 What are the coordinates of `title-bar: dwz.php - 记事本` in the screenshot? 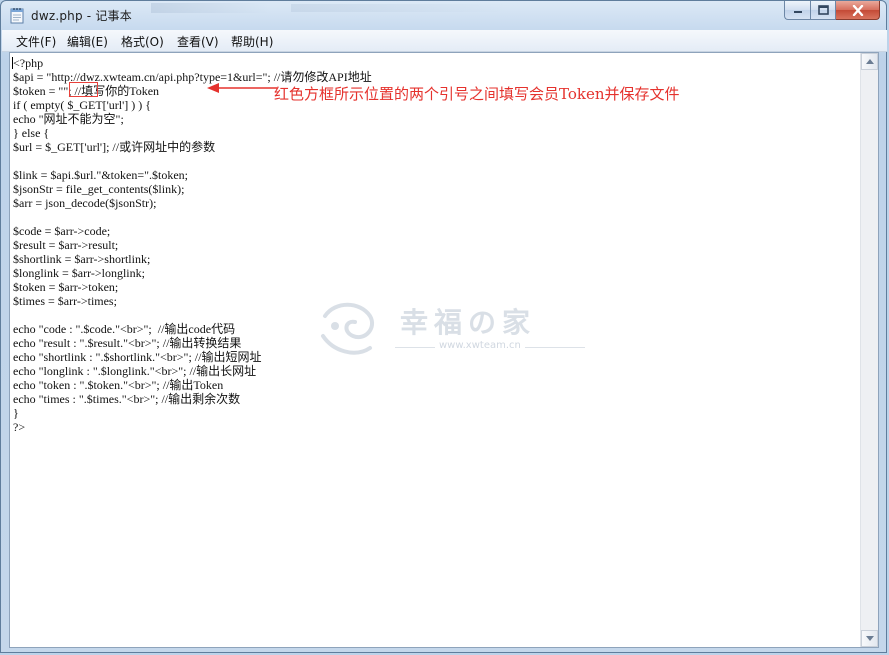 It's located at (443, 15).